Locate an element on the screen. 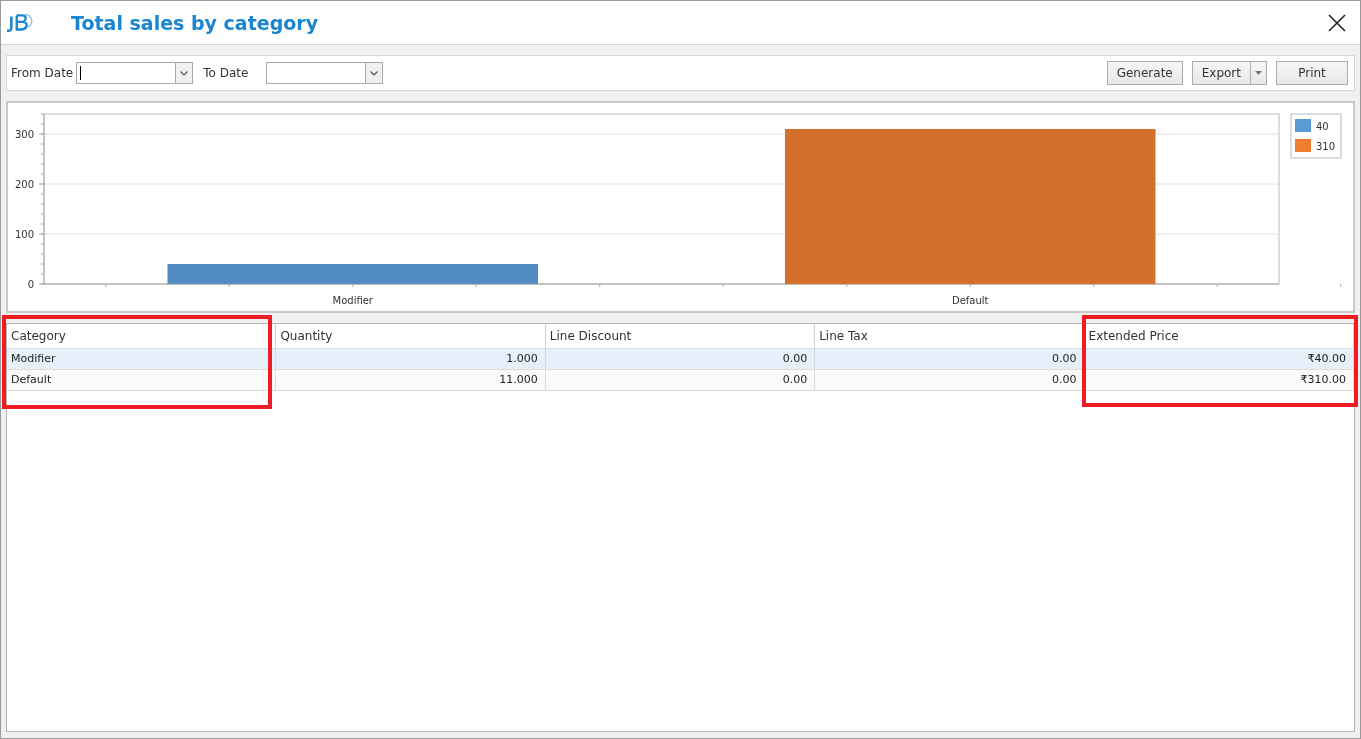 This screenshot has width=1361, height=739. y-tick-label: 100 is located at coordinates (24, 234).